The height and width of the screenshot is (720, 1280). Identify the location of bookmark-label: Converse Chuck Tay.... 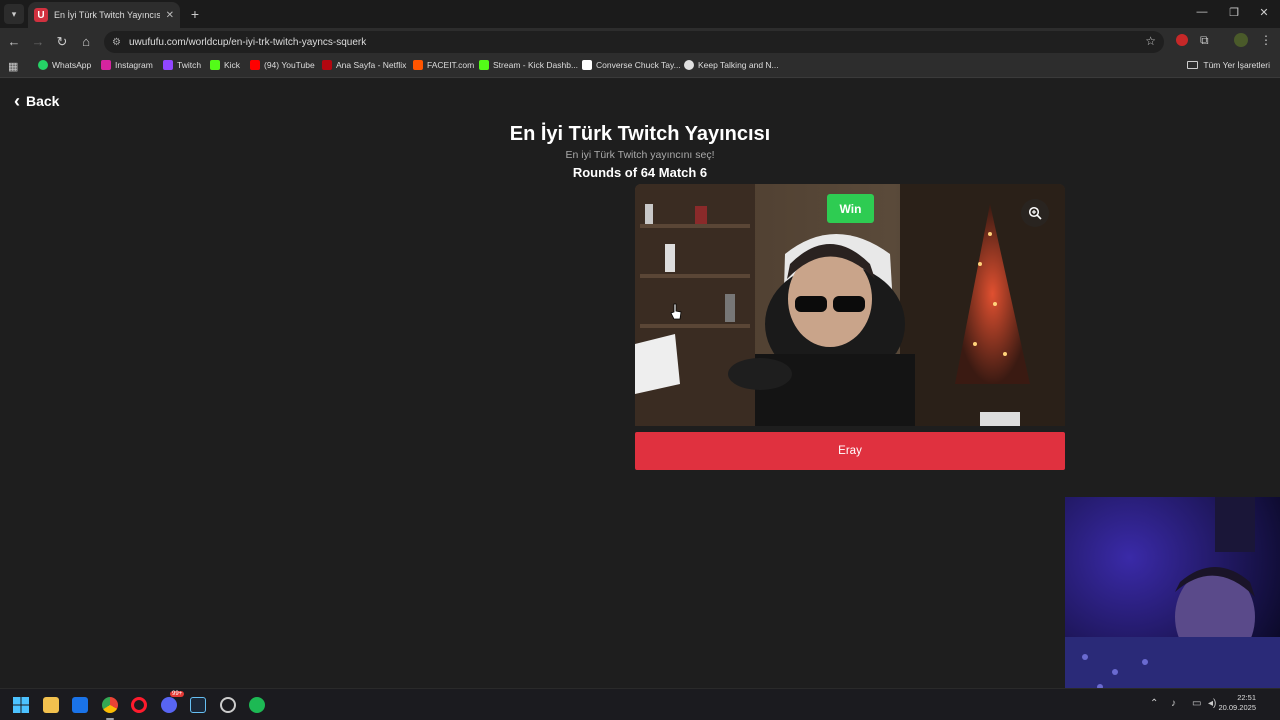
(638, 65).